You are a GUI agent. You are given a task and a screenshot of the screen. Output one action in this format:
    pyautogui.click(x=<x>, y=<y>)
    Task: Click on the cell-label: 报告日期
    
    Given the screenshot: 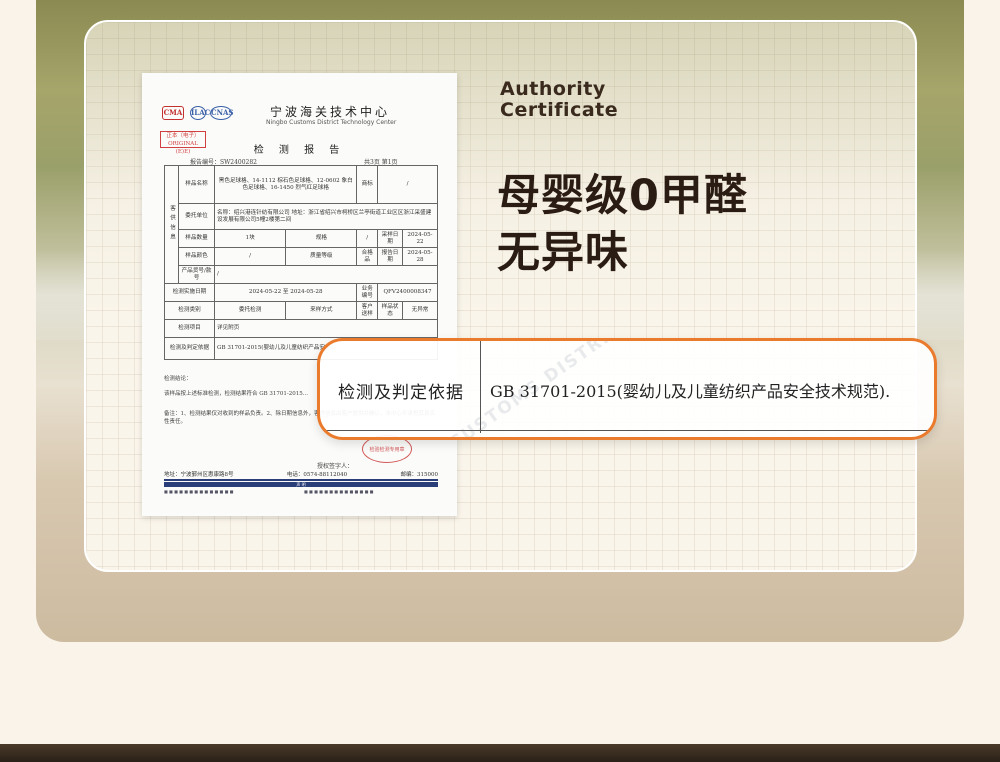 What is the action you would take?
    pyautogui.click(x=390, y=256)
    